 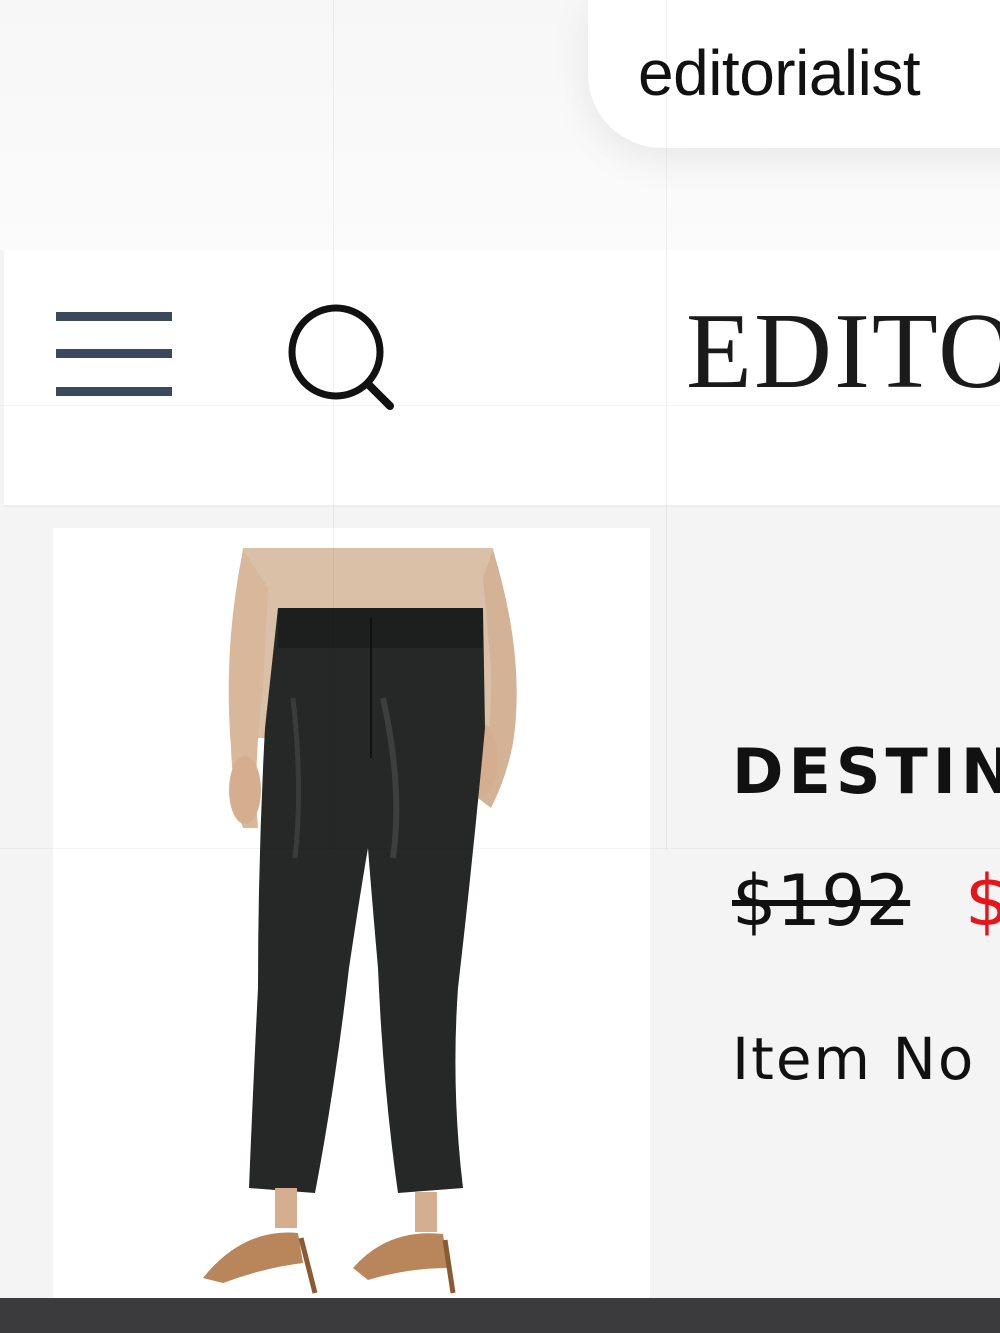 What do you see at coordinates (500, 1315) in the screenshot?
I see `bottom-bar` at bounding box center [500, 1315].